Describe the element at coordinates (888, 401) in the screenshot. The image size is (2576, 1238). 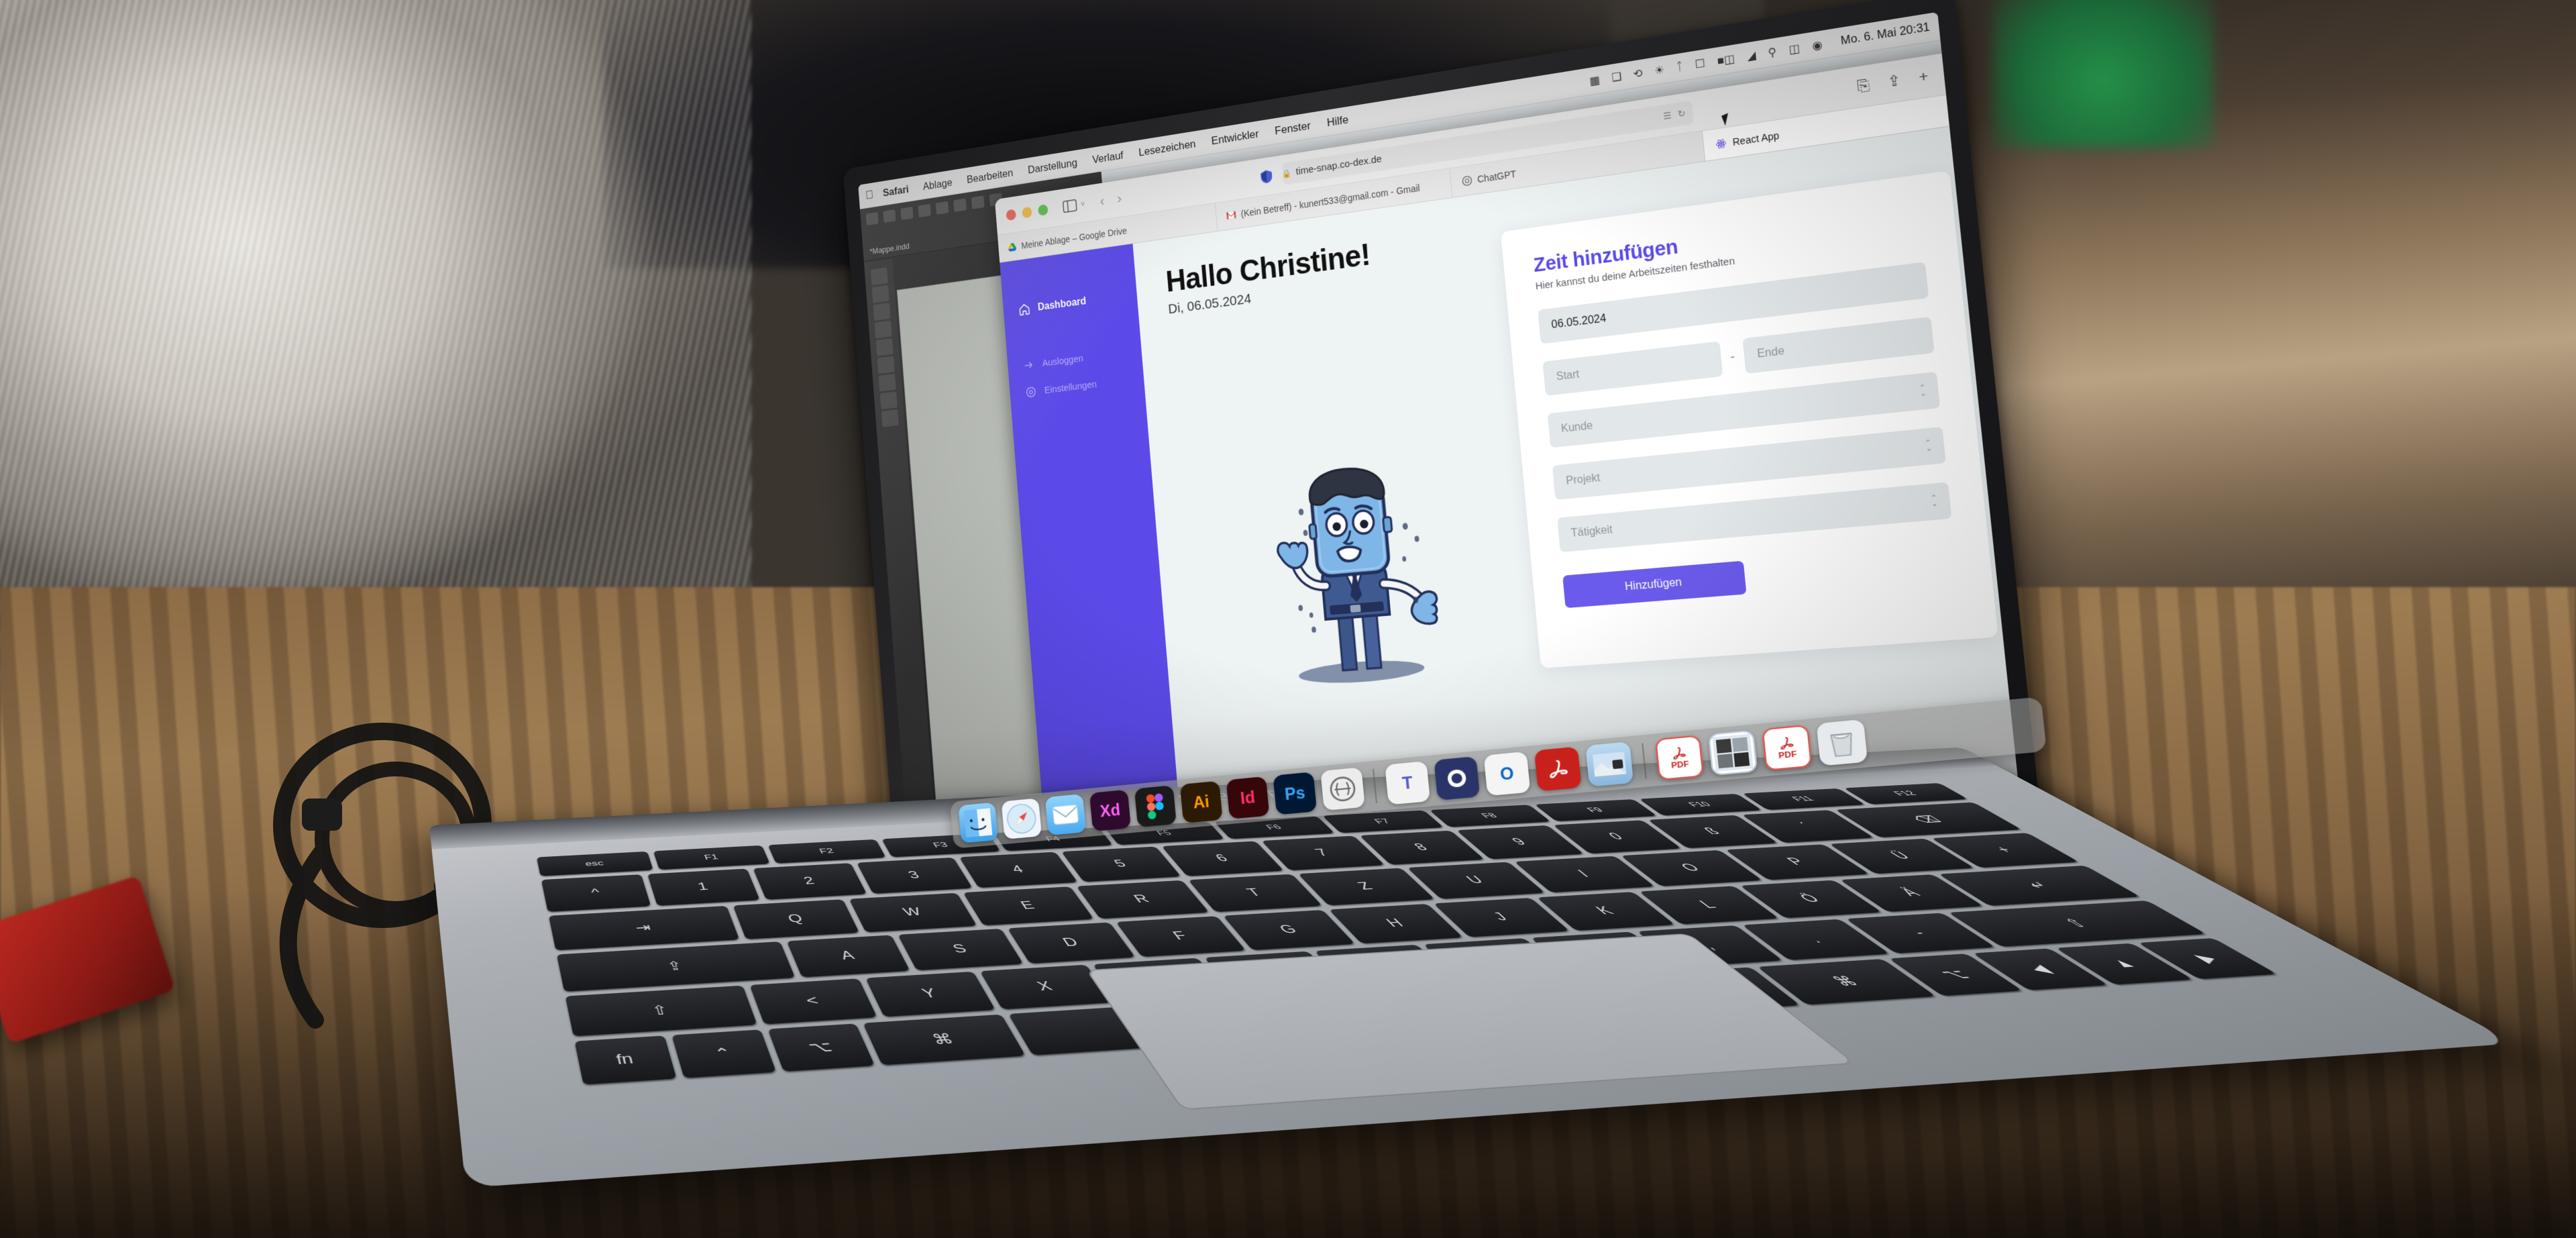
I see `hand-tool-icon` at that location.